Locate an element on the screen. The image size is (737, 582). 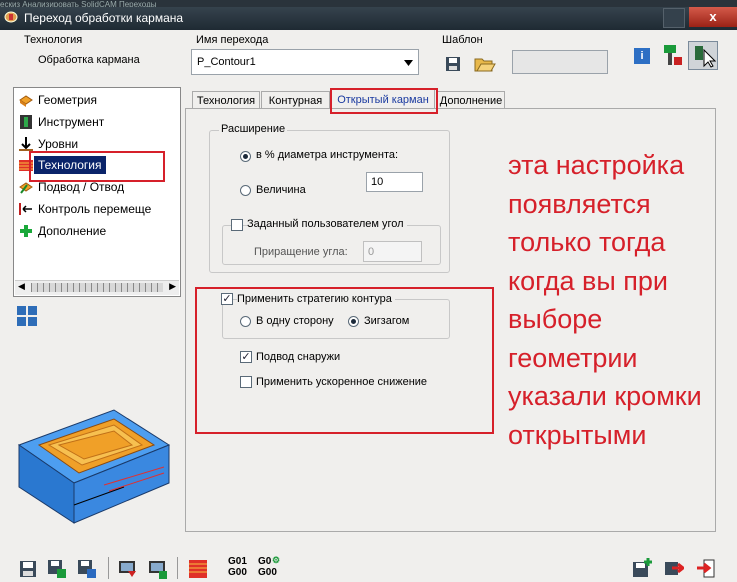
tab-label: Дополнение is located at coordinates (471, 101).